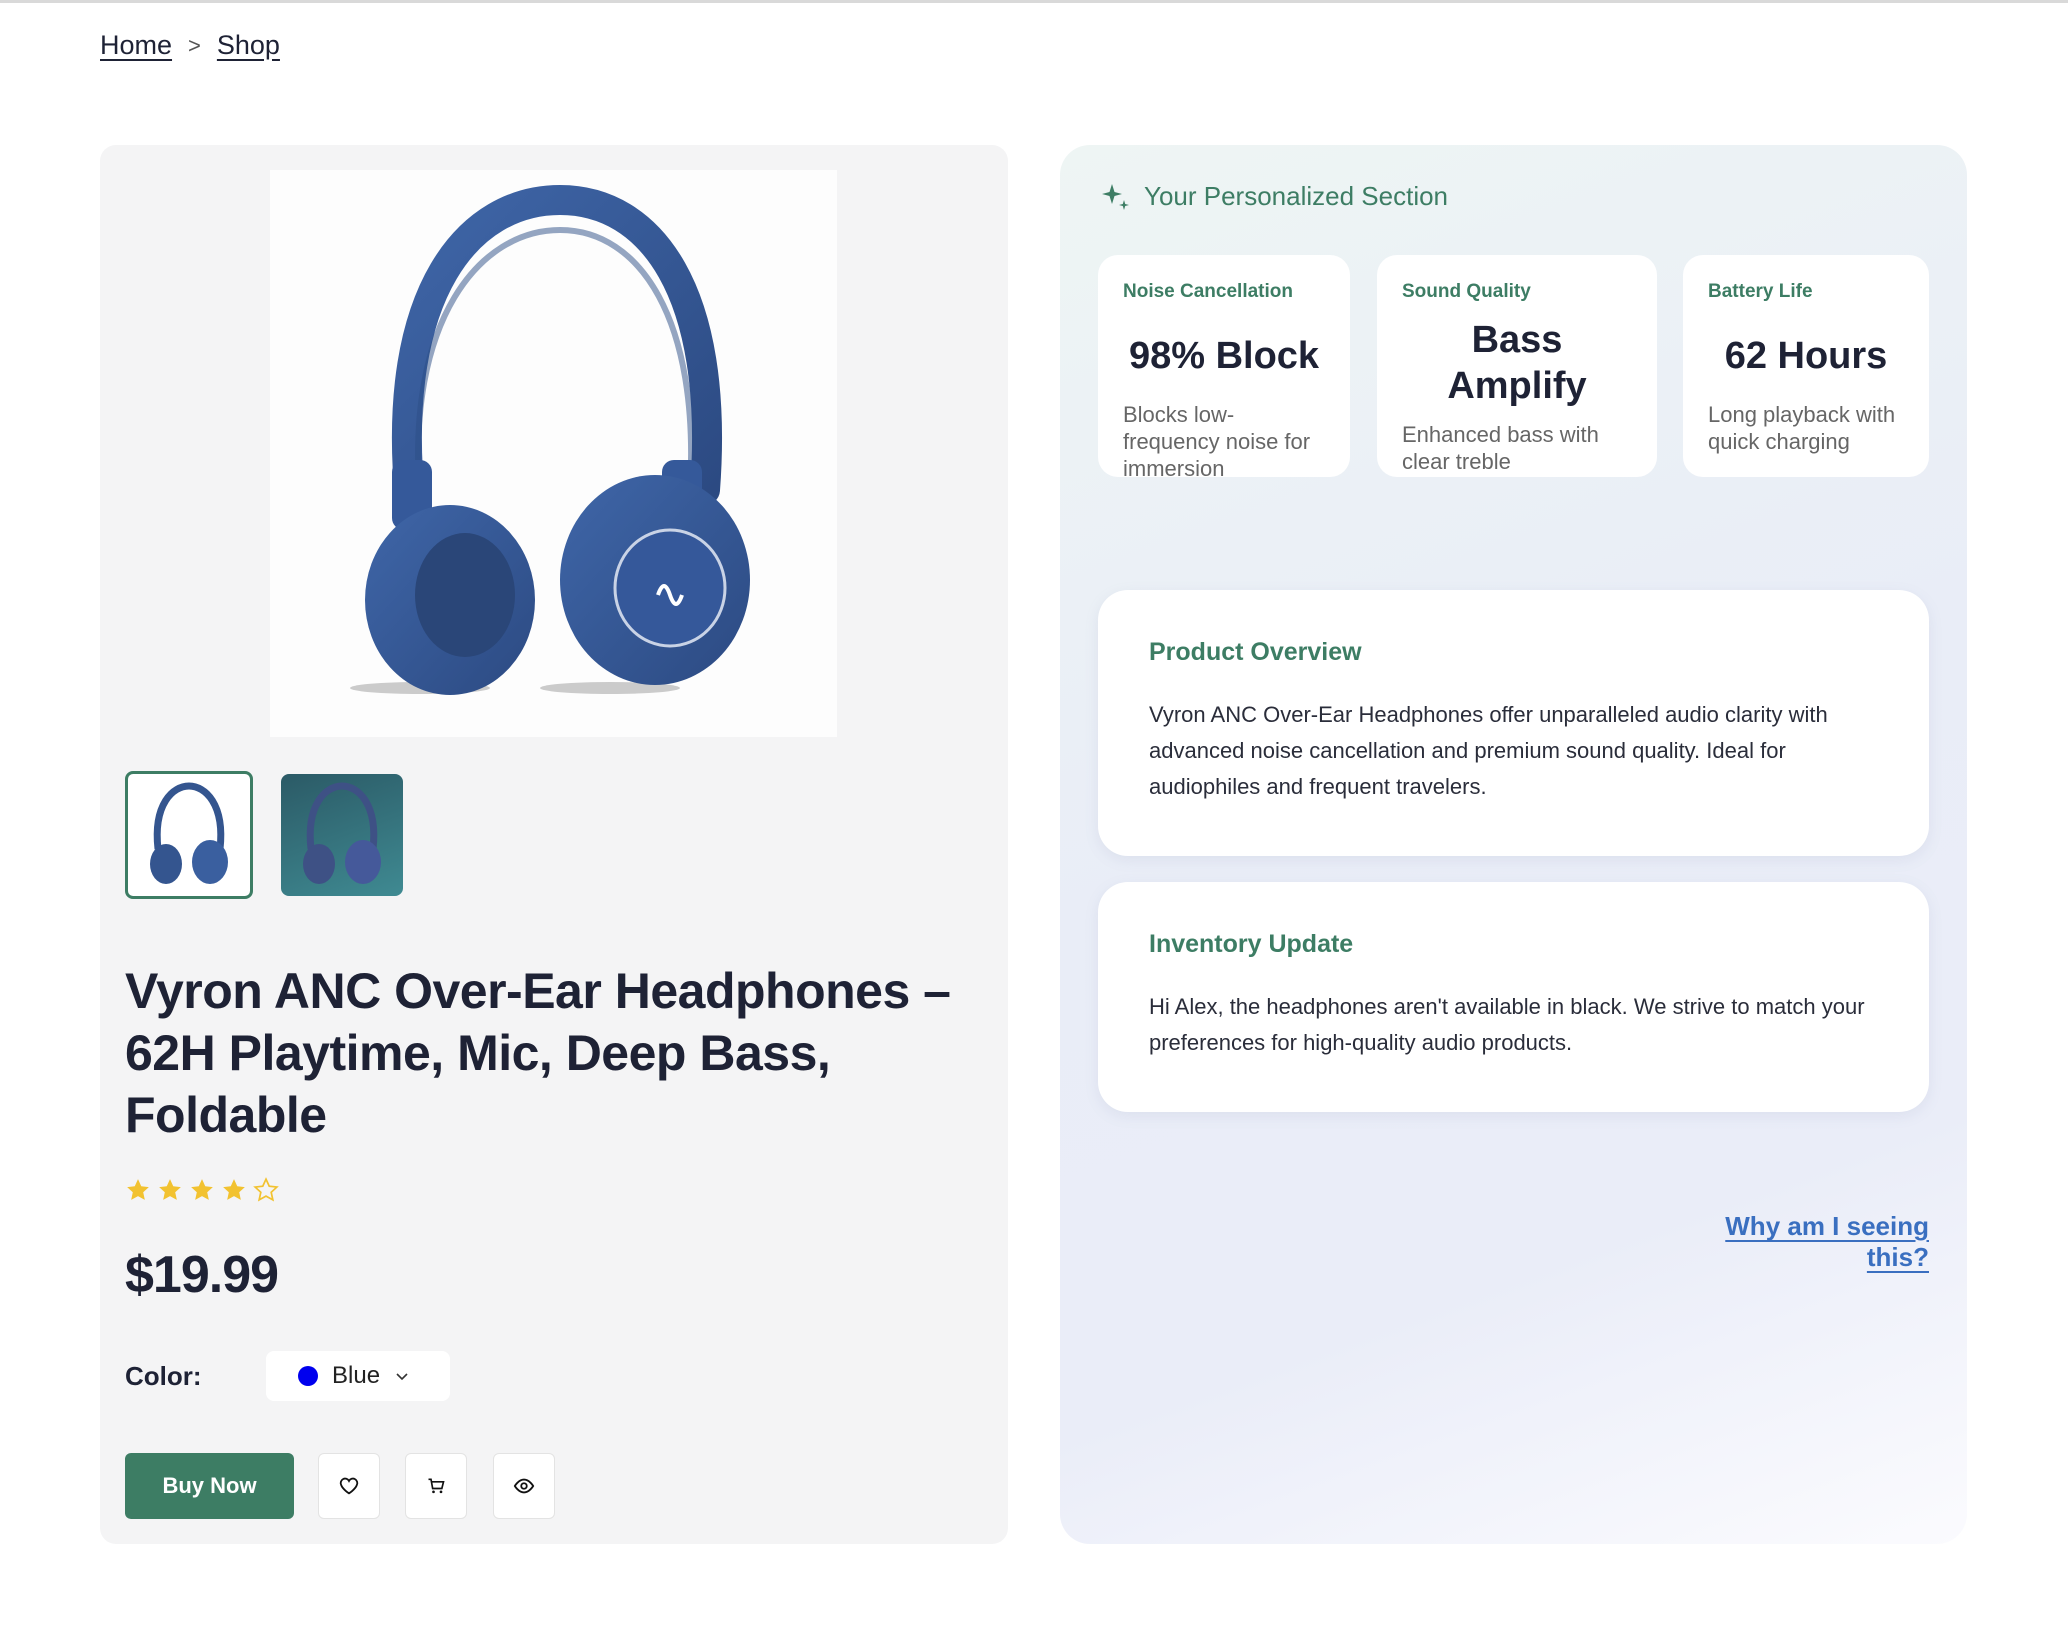 This screenshot has height=1628, width=2068. What do you see at coordinates (202, 1275) in the screenshot?
I see `product-price: $19.99` at bounding box center [202, 1275].